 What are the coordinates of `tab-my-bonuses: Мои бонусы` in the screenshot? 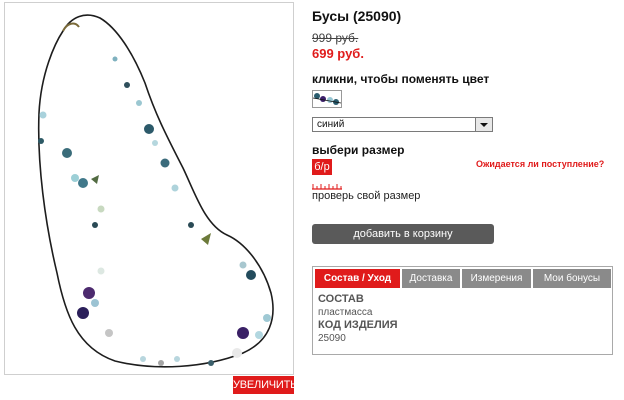 It's located at (572, 278).